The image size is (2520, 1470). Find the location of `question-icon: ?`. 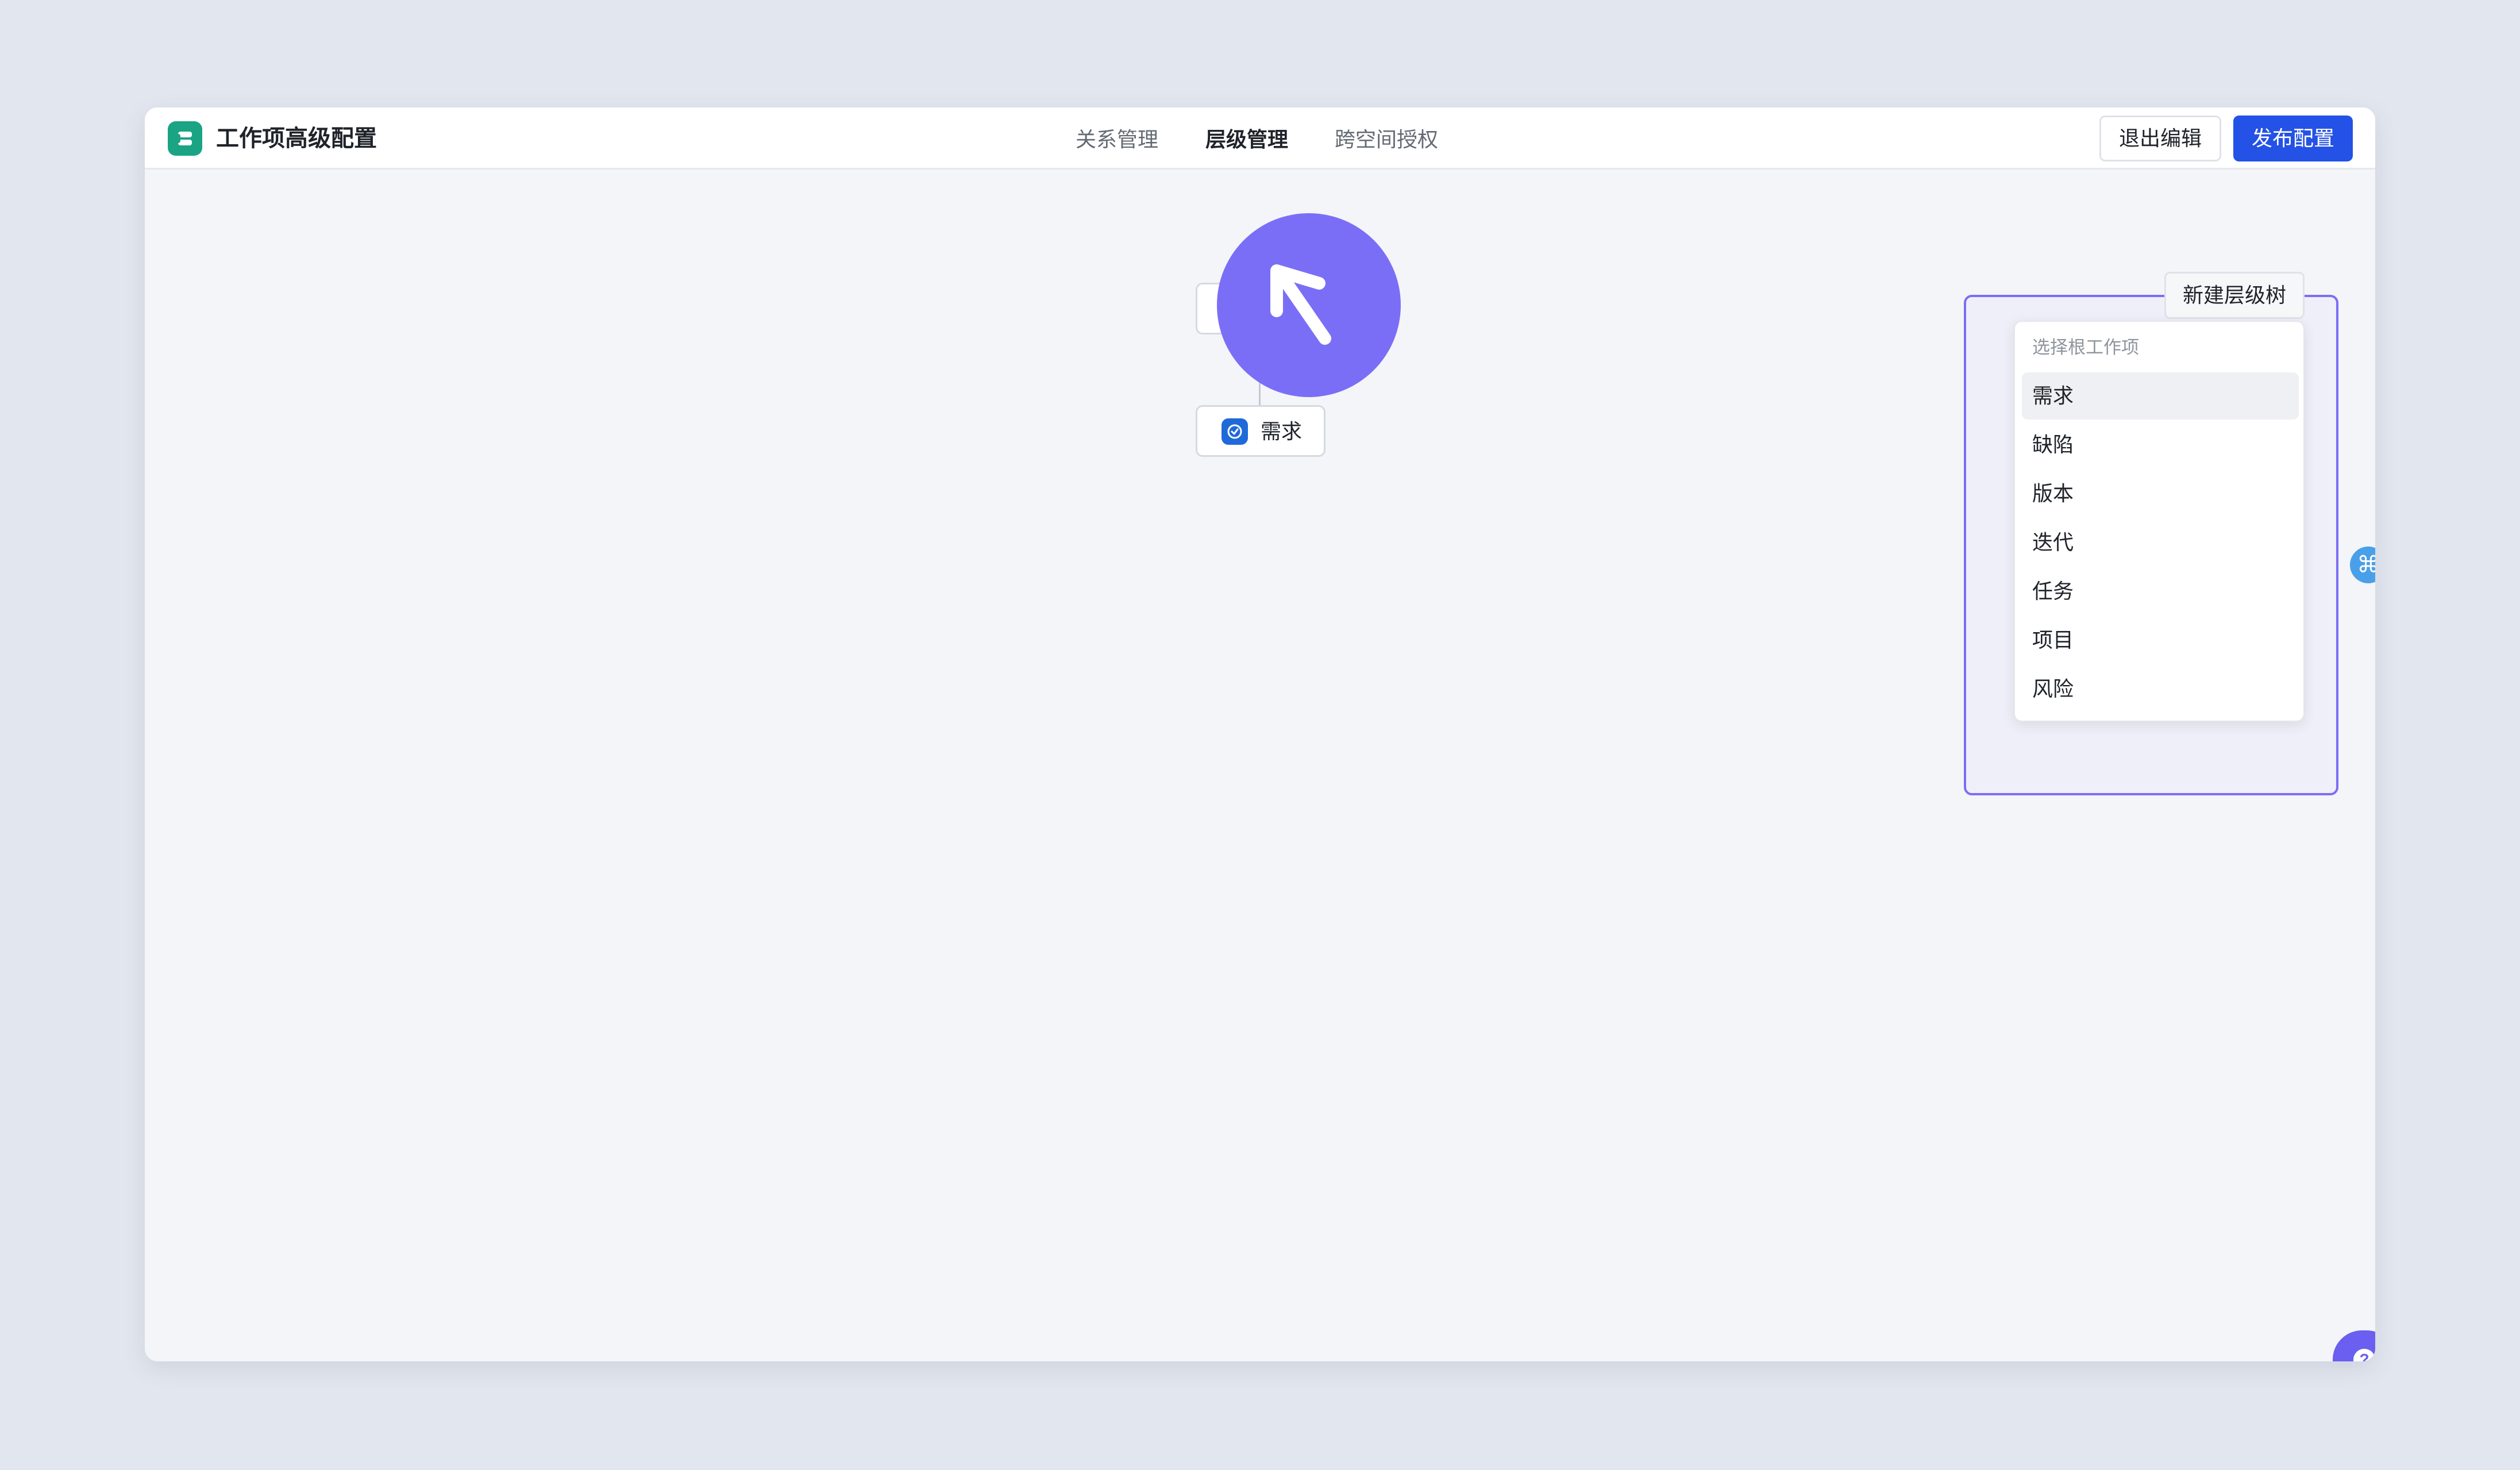

question-icon: ? is located at coordinates (2364, 1355).